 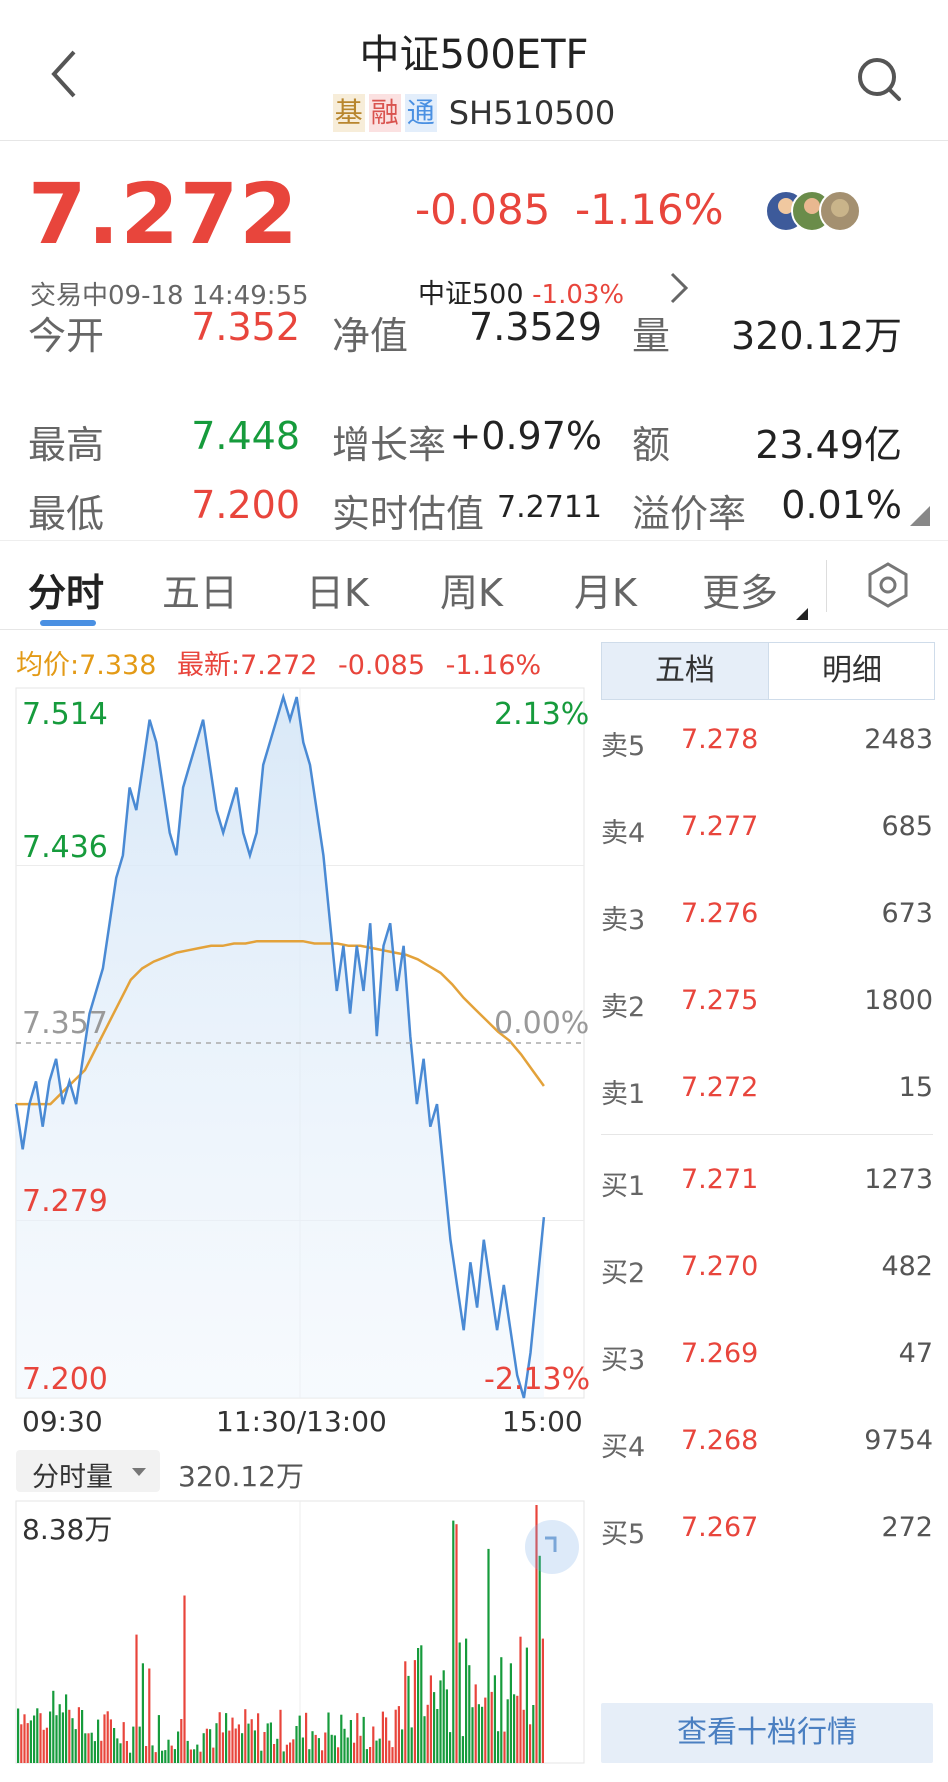 I want to click on volume-selector-label: 分时量, so click(x=72, y=1477).